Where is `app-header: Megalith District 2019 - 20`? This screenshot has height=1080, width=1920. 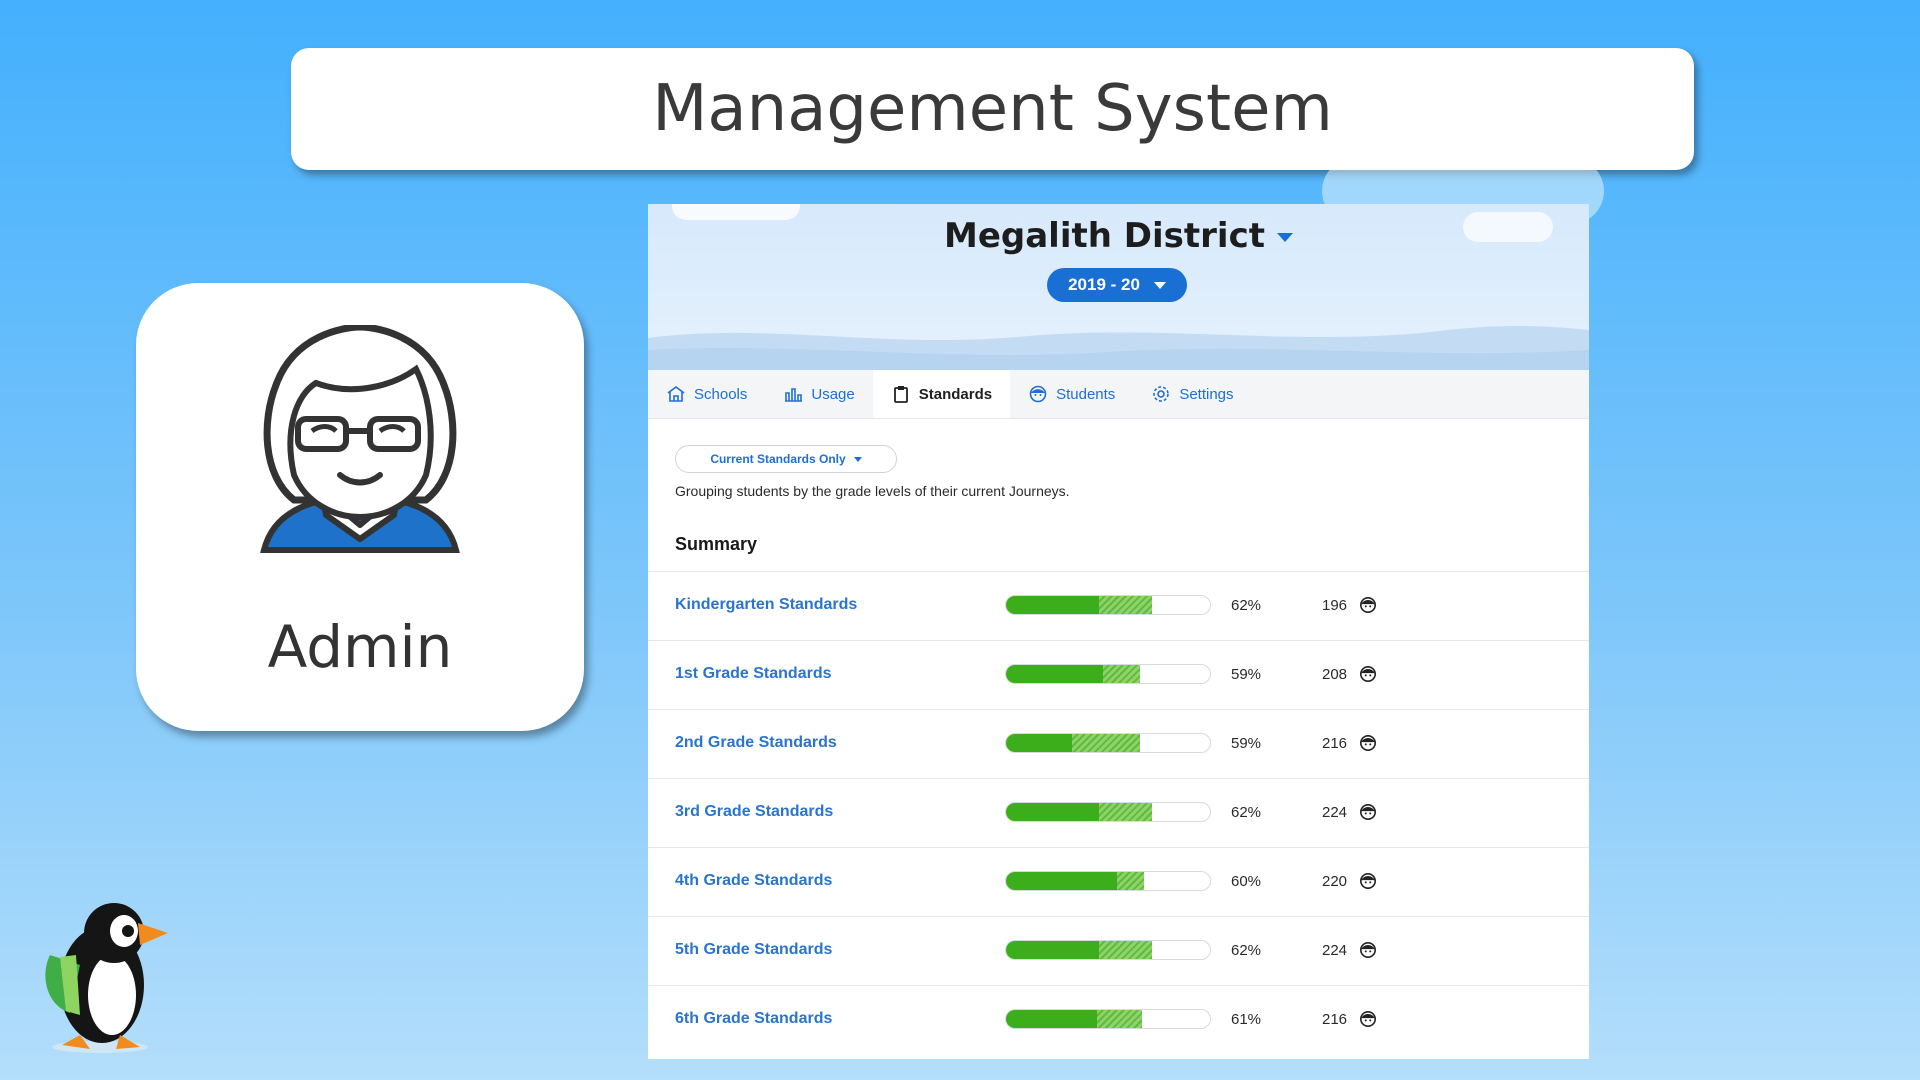
app-header: Megalith District 2019 - 20 is located at coordinates (1118, 287).